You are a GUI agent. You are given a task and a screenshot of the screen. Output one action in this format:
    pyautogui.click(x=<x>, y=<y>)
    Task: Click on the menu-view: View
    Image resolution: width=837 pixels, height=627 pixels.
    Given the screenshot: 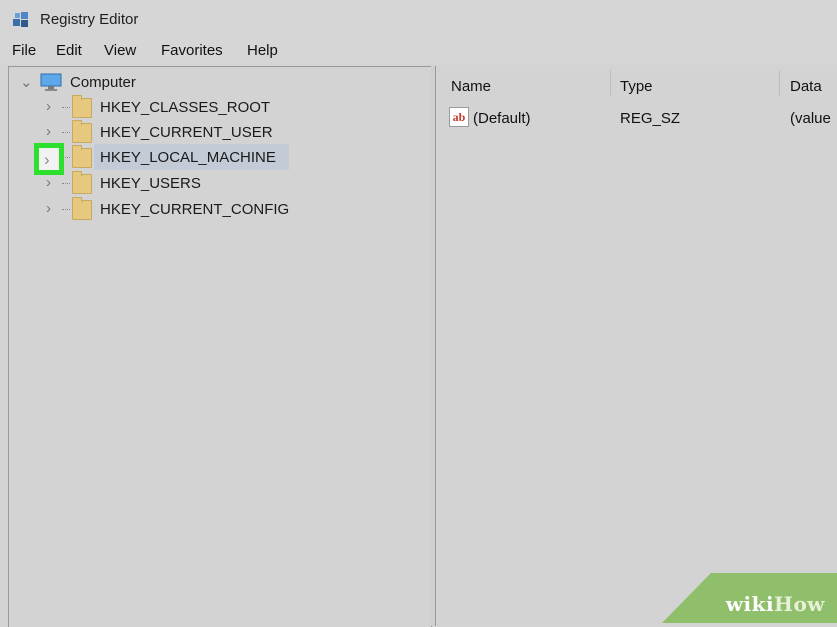 What is the action you would take?
    pyautogui.click(x=120, y=50)
    